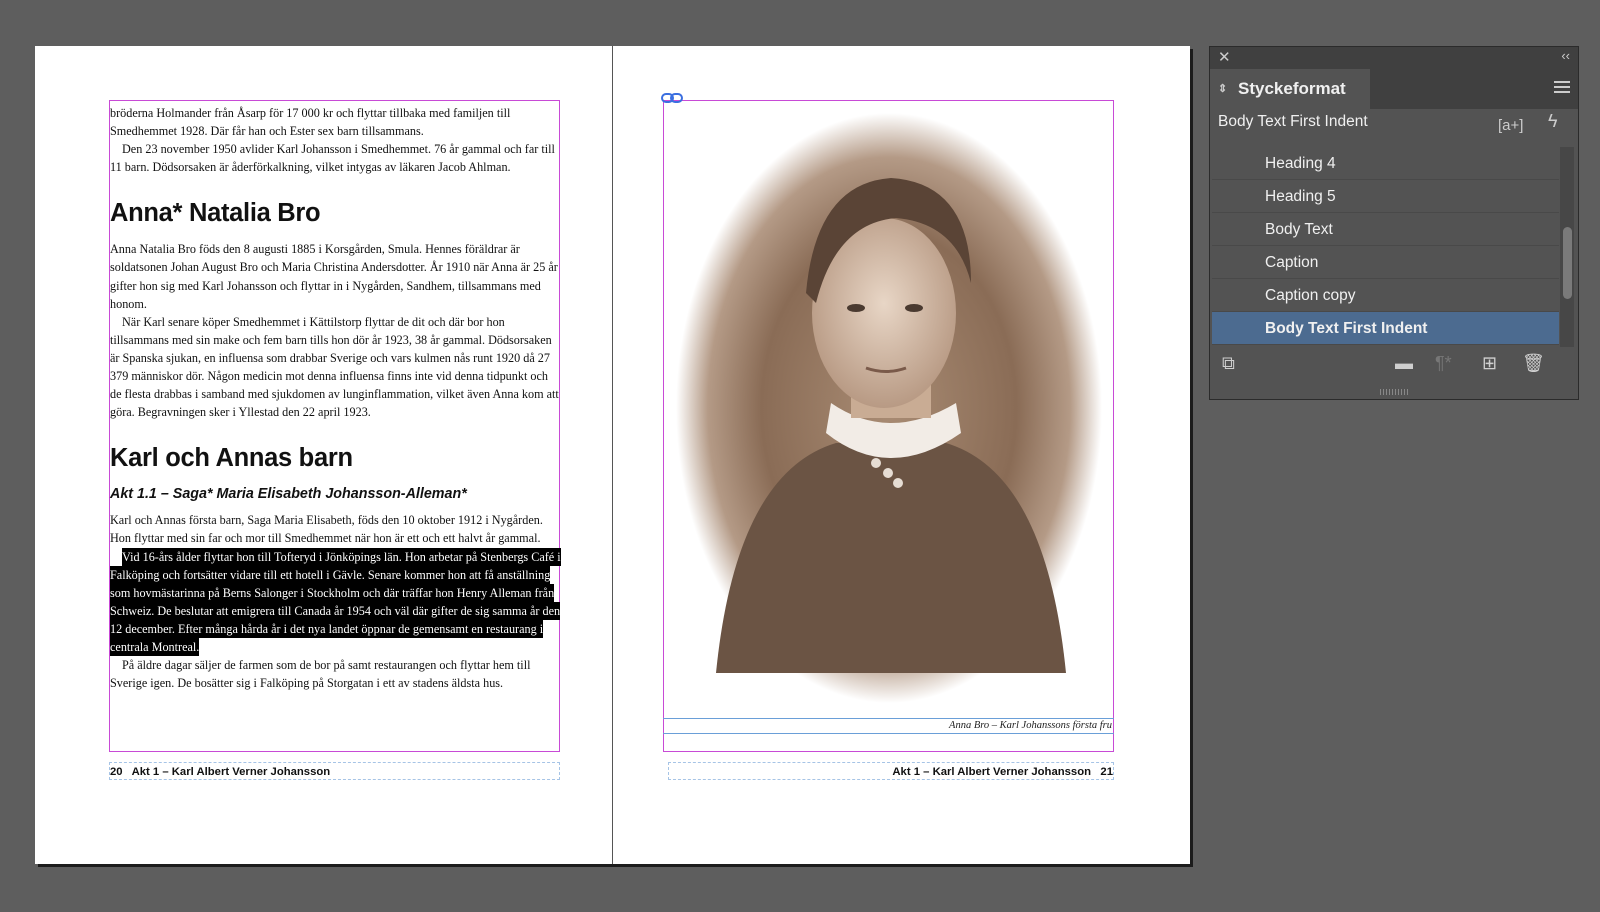  What do you see at coordinates (215, 213) in the screenshot?
I see `heading: Anna* Natalia Bro` at bounding box center [215, 213].